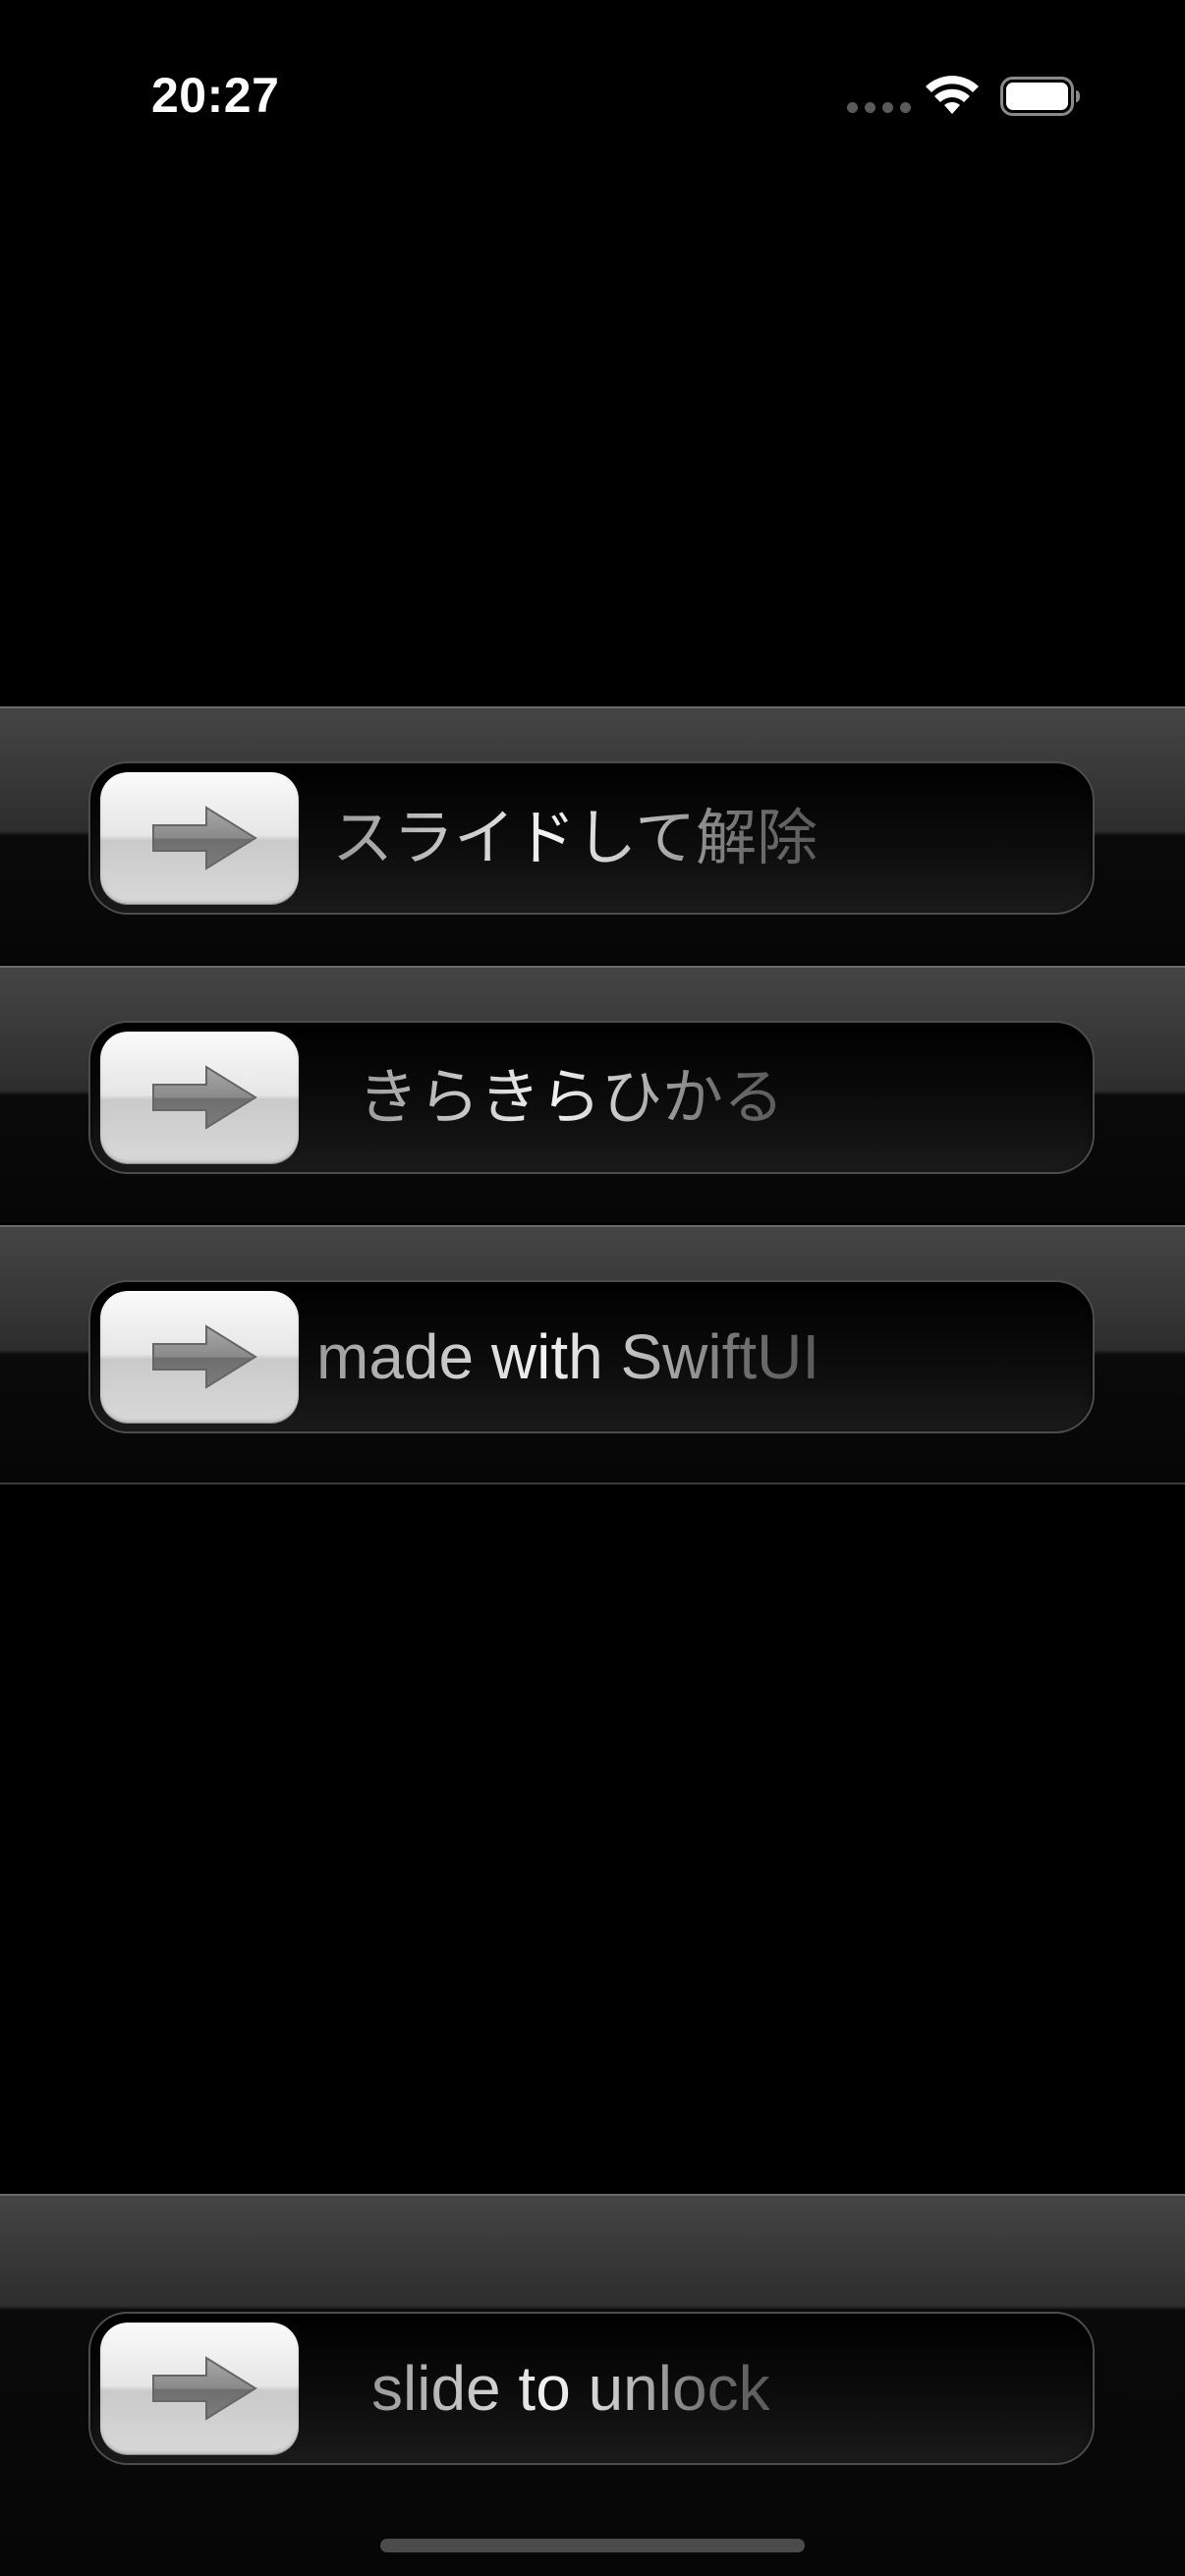 The image size is (1185, 2576). What do you see at coordinates (216, 95) in the screenshot?
I see `status-time: 20:27` at bounding box center [216, 95].